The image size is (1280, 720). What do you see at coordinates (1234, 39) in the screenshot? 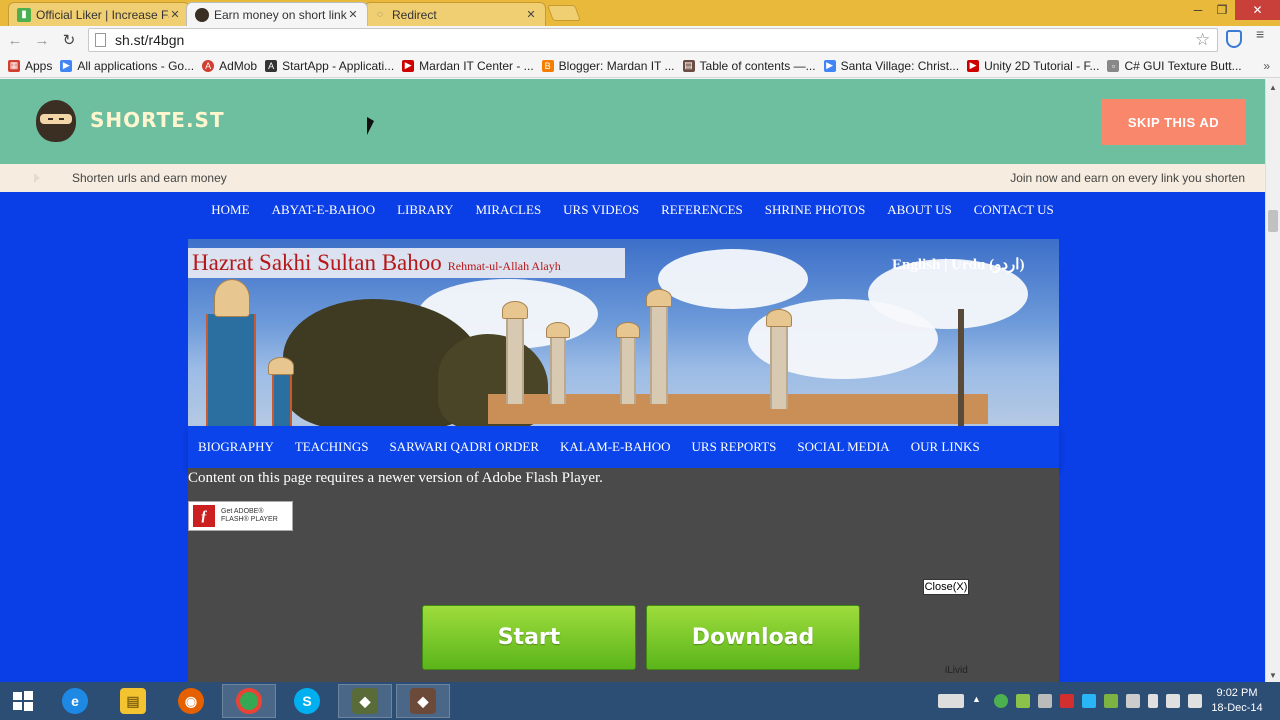
I see `extension-shield-icon` at bounding box center [1234, 39].